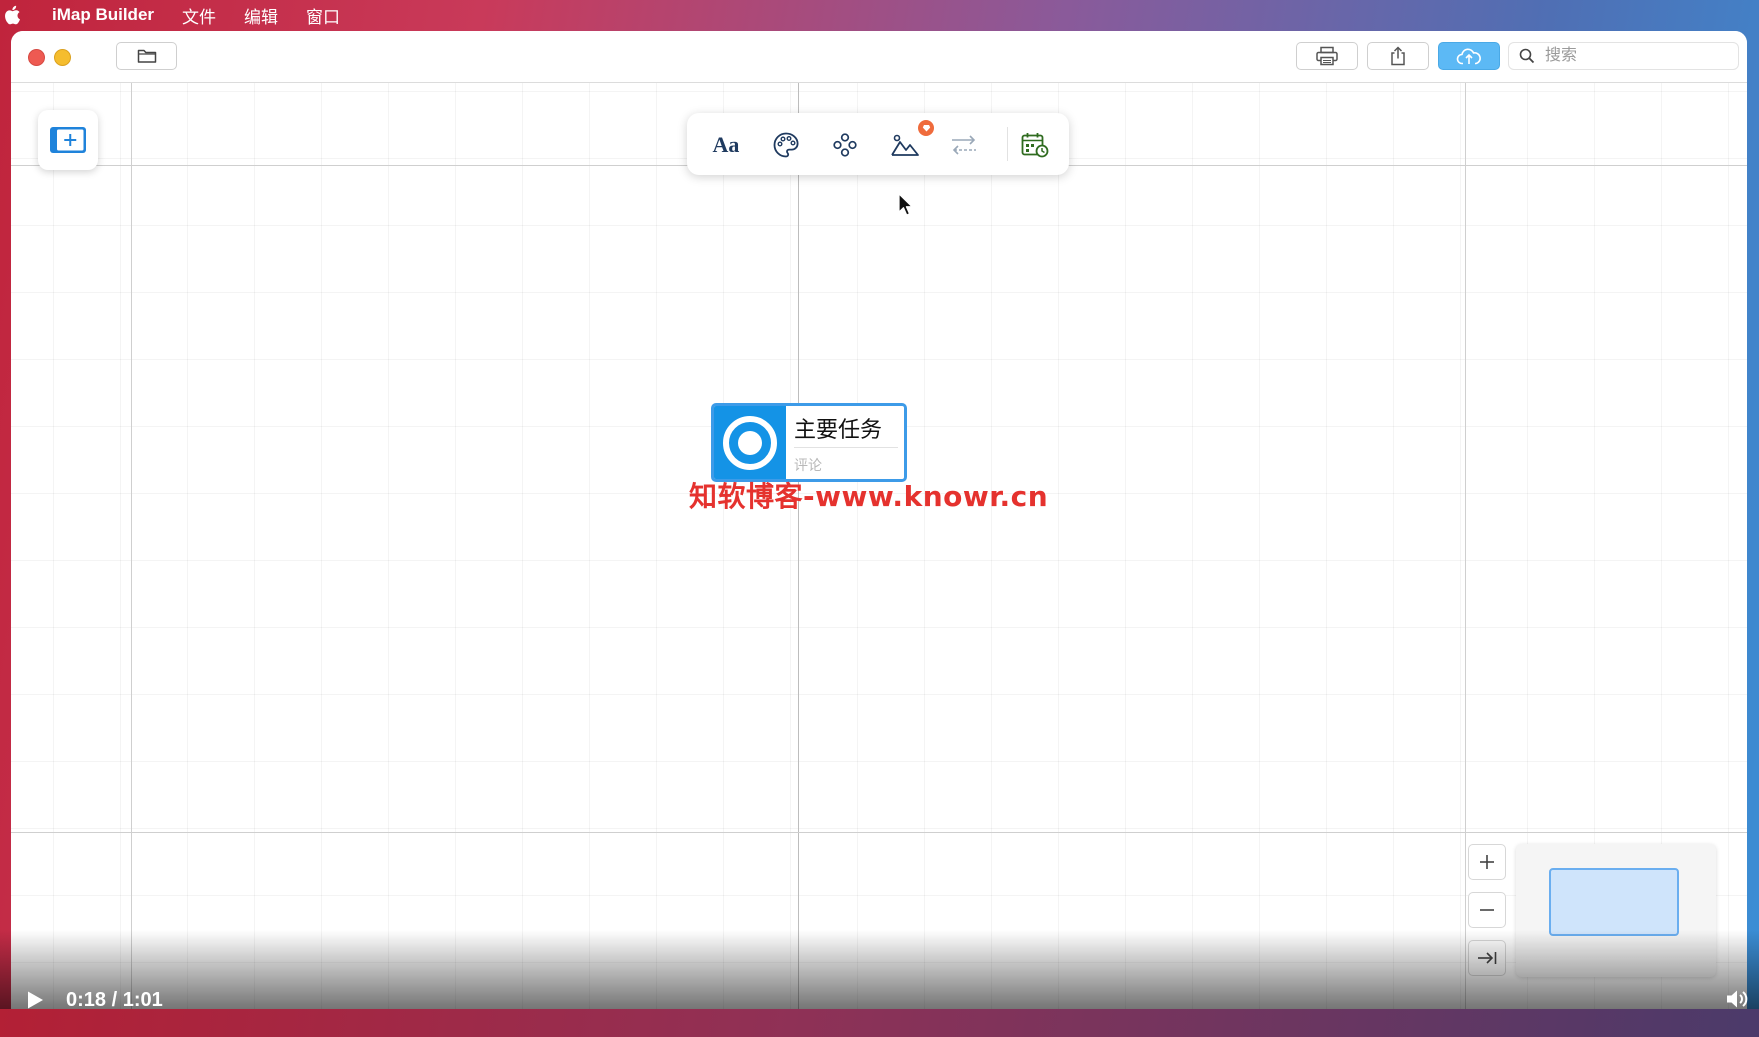 This screenshot has height=1037, width=1759. I want to click on watermark-text: 知软博客-www.knowr.cn, so click(869, 496).